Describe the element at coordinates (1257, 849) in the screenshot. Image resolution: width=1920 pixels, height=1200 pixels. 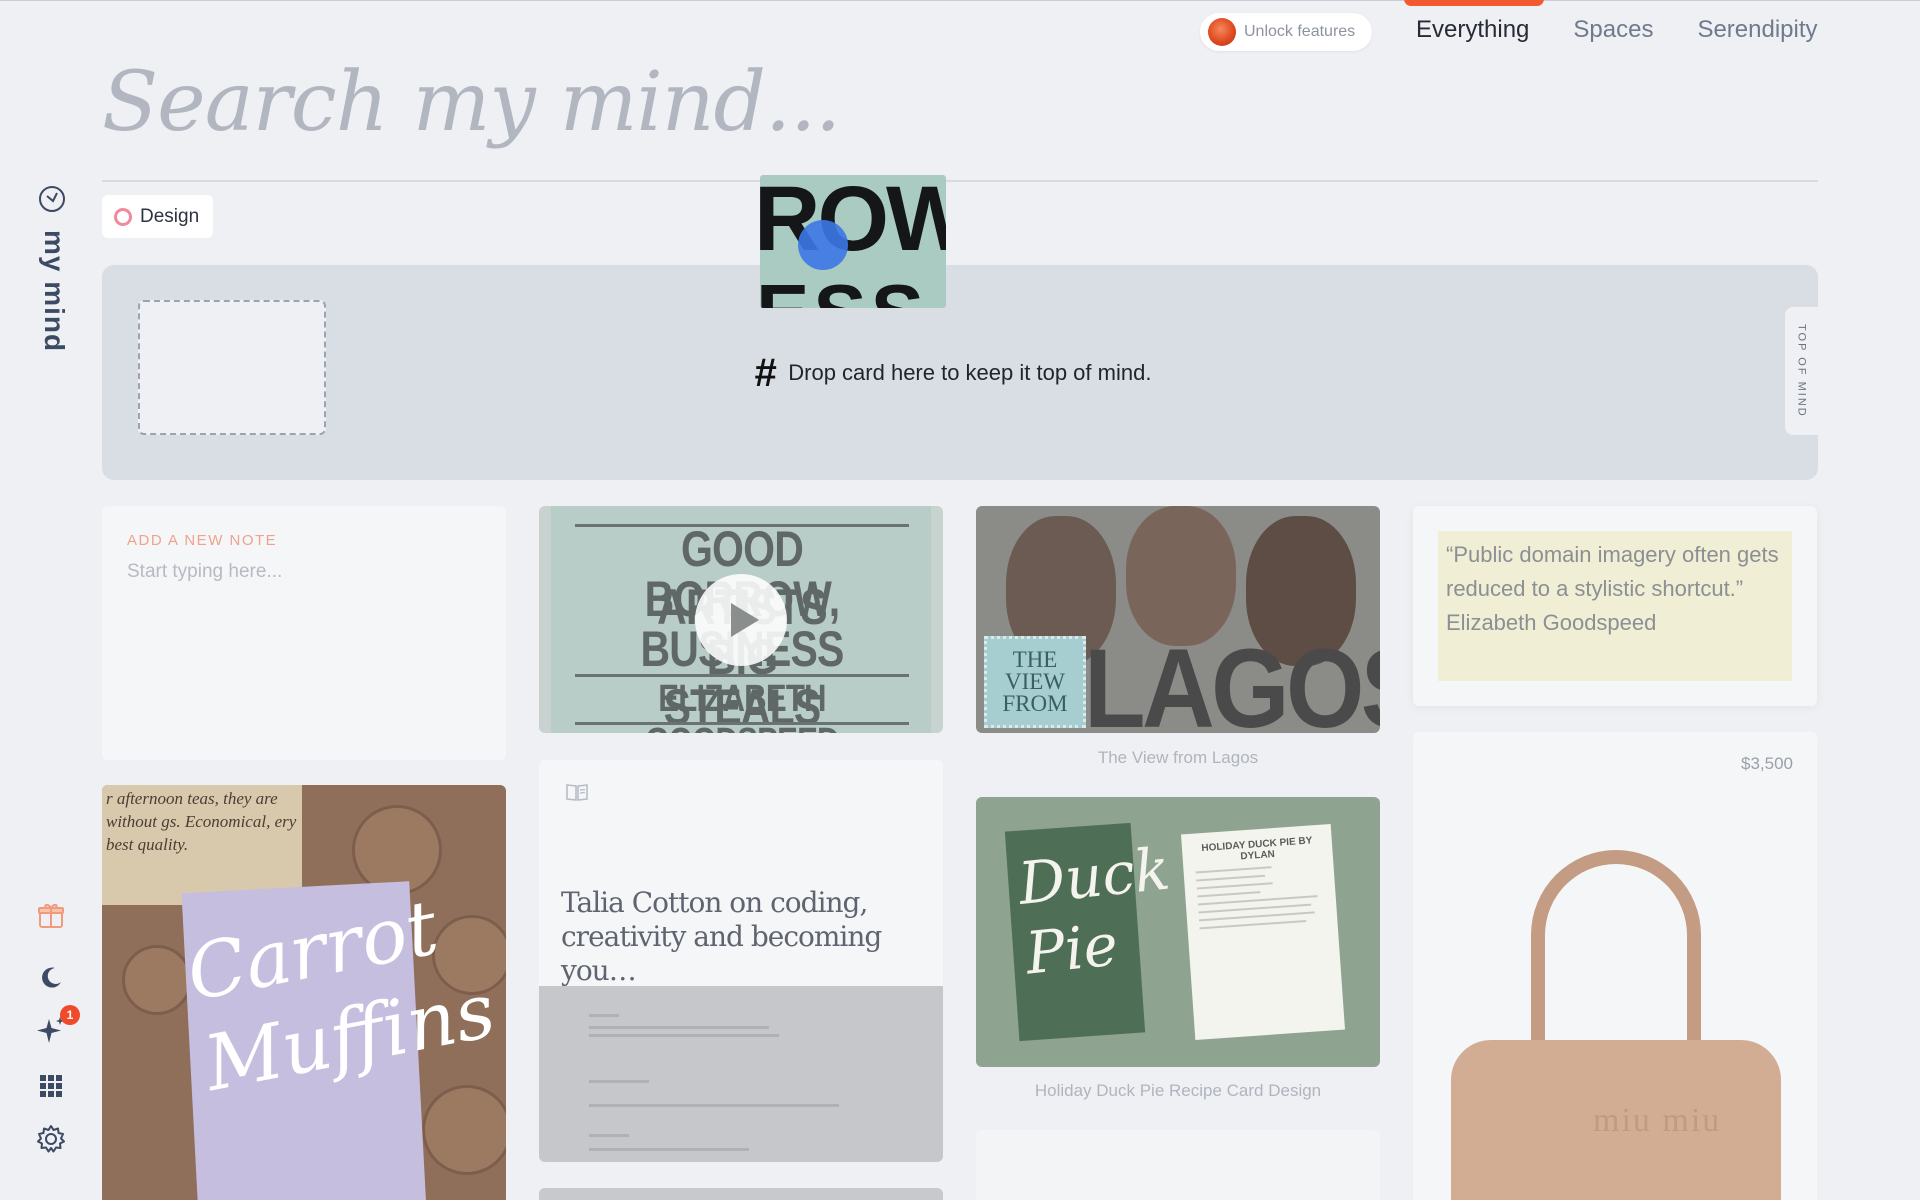
I see `recipe-title: HOLIDAY DUCK PIE BY DYLAN` at that location.